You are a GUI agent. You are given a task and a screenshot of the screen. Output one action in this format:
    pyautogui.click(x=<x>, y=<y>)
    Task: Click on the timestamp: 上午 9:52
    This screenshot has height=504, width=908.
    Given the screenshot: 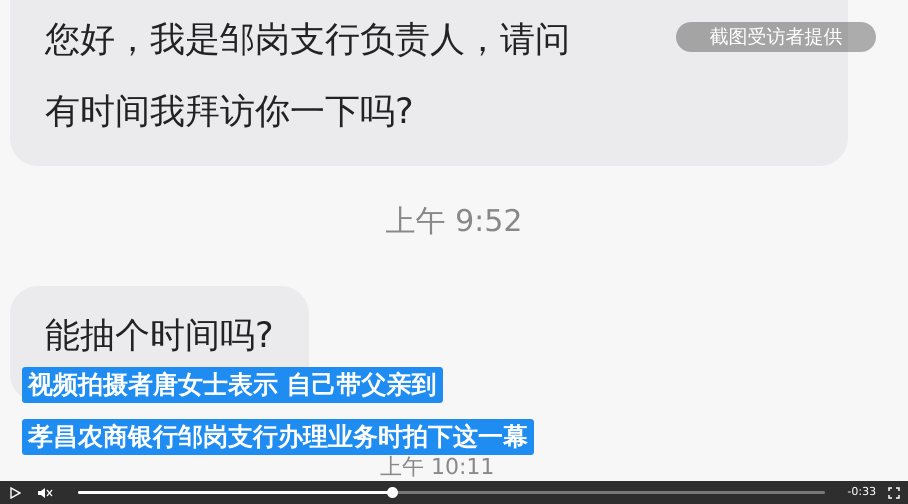 What is the action you would take?
    pyautogui.click(x=454, y=222)
    